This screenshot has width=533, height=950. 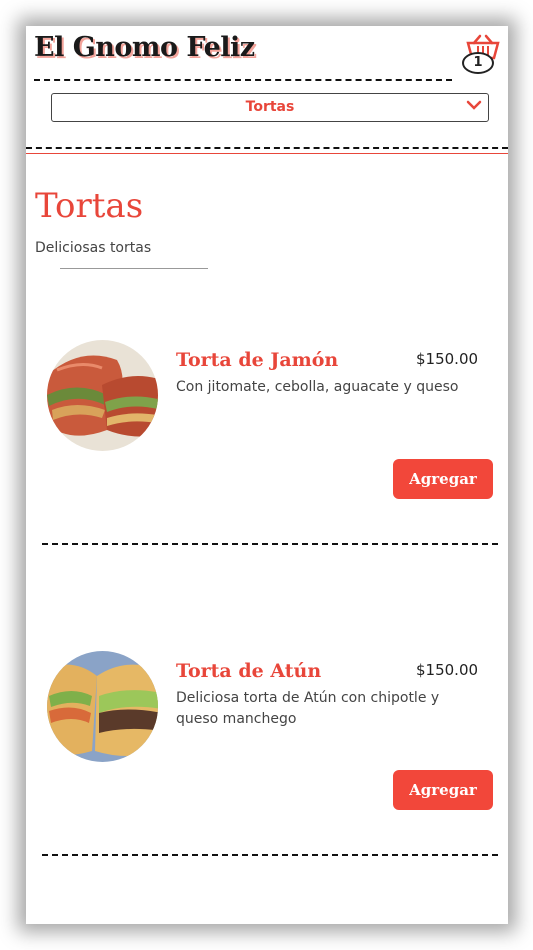 I want to click on category-select-value: Tortas, so click(x=270, y=107).